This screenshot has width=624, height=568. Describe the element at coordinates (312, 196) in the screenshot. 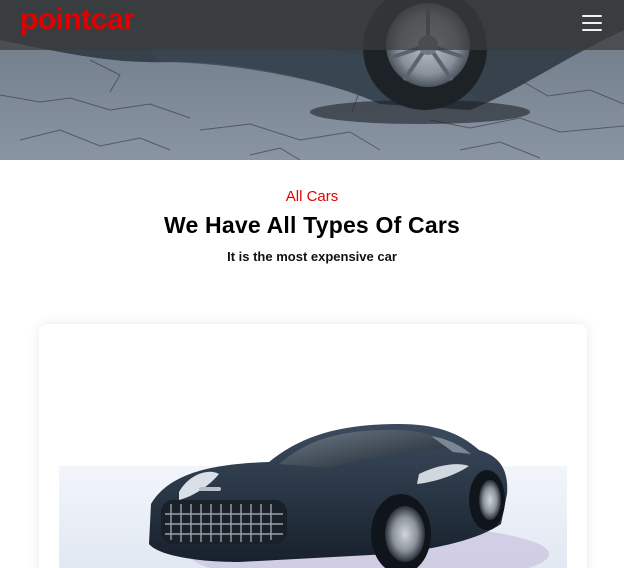

I see `section-eyebrow: All Cars` at that location.